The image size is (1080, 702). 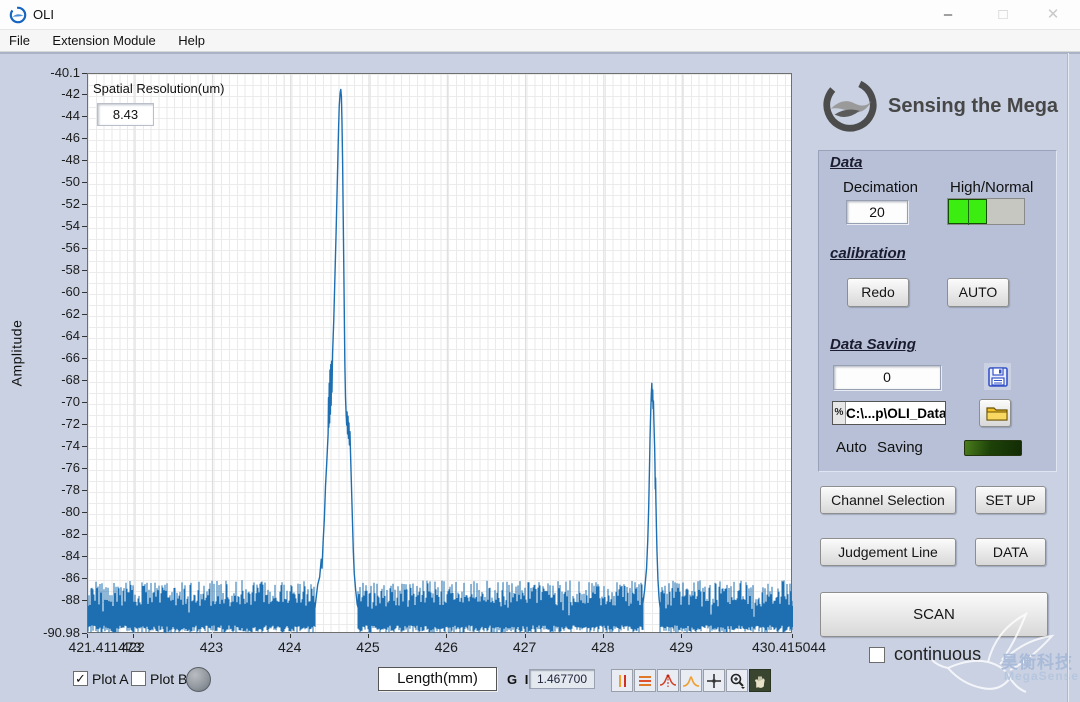 I want to click on tick-label: -78, so click(x=70, y=490).